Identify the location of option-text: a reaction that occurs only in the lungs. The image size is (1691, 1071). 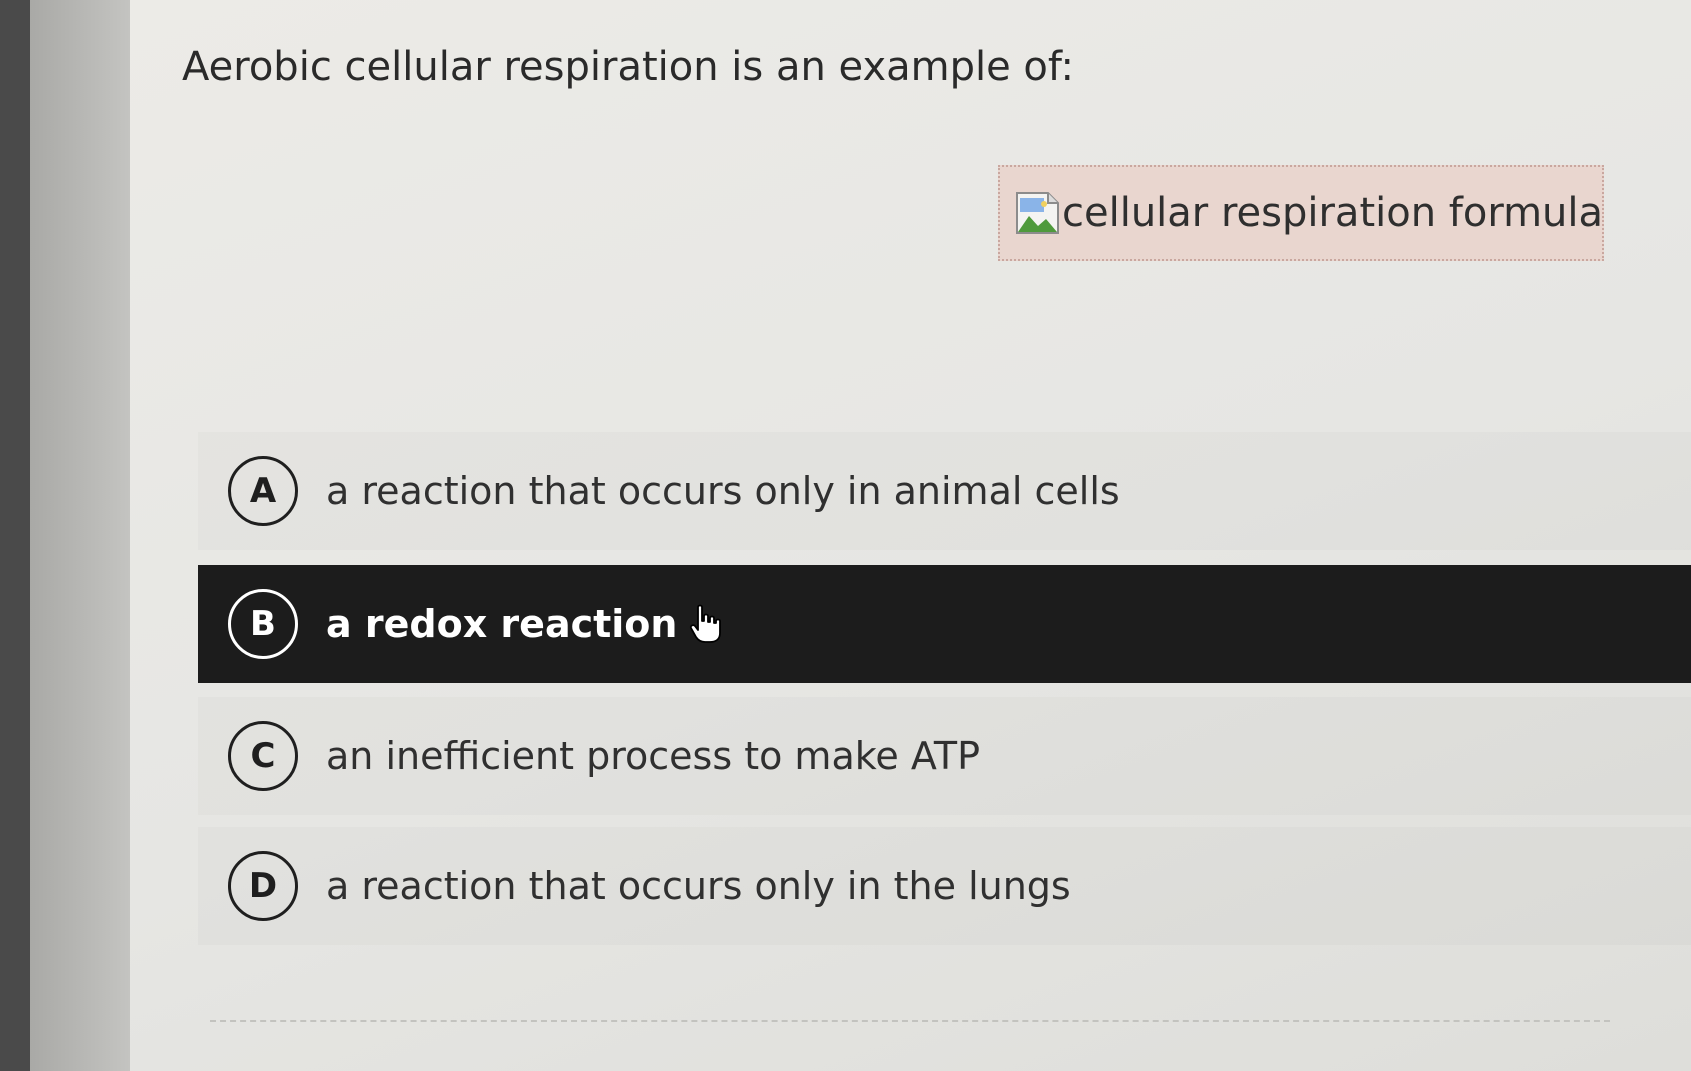
(698, 886).